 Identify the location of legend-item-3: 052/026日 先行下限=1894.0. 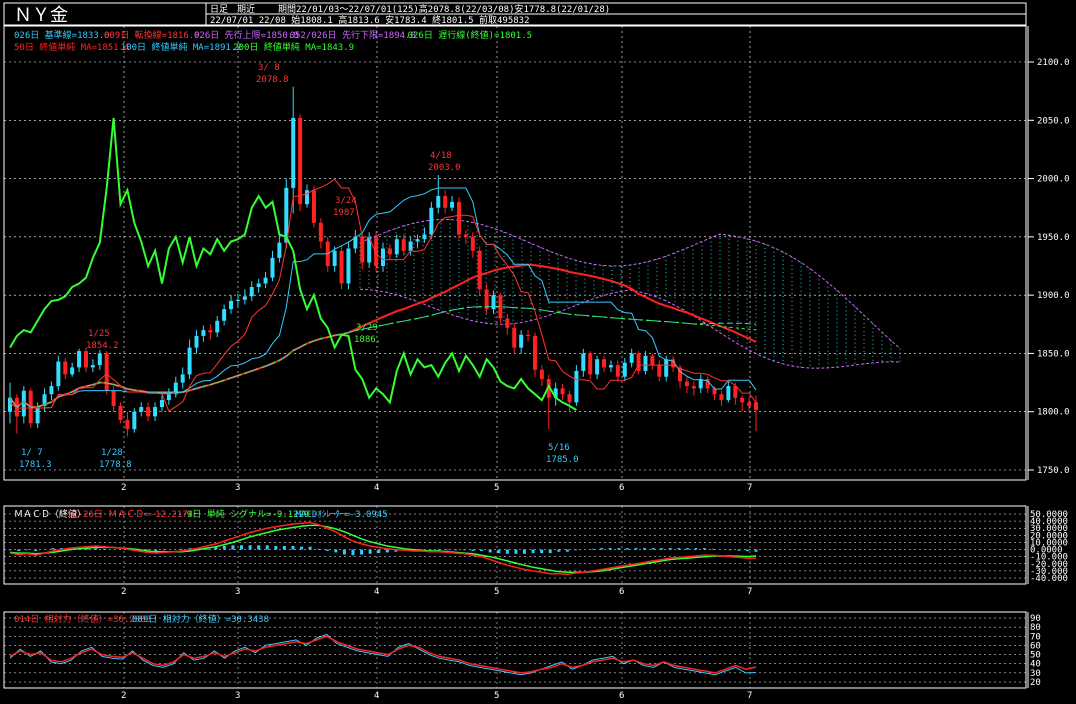
(353, 35).